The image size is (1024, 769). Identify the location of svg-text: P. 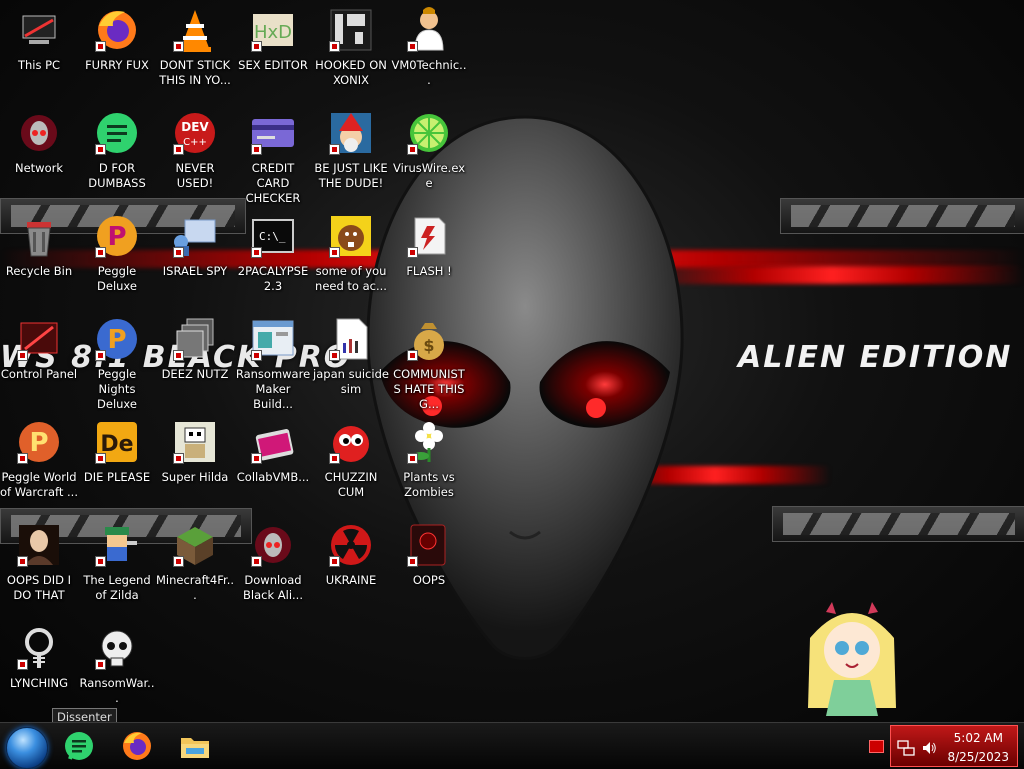
(38, 443).